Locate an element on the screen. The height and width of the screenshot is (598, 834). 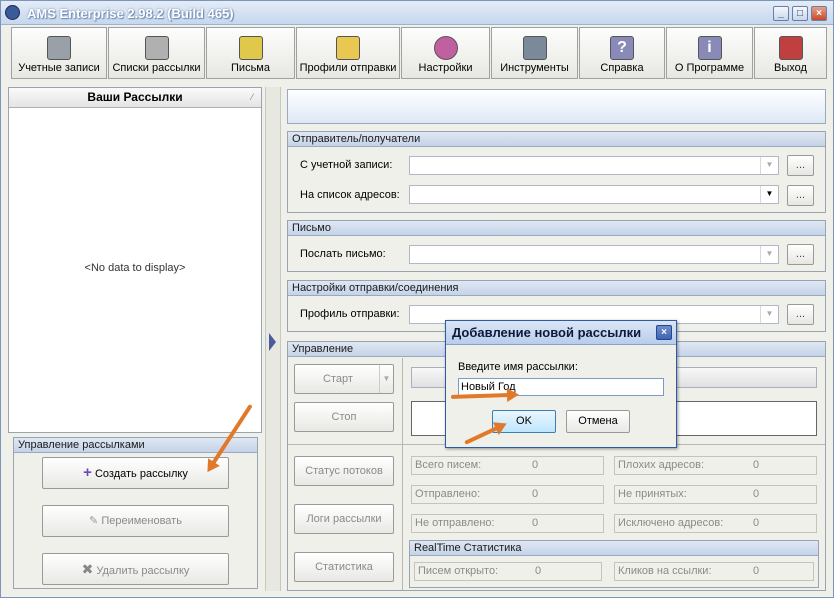
control-divider is located at coordinates (402, 474).